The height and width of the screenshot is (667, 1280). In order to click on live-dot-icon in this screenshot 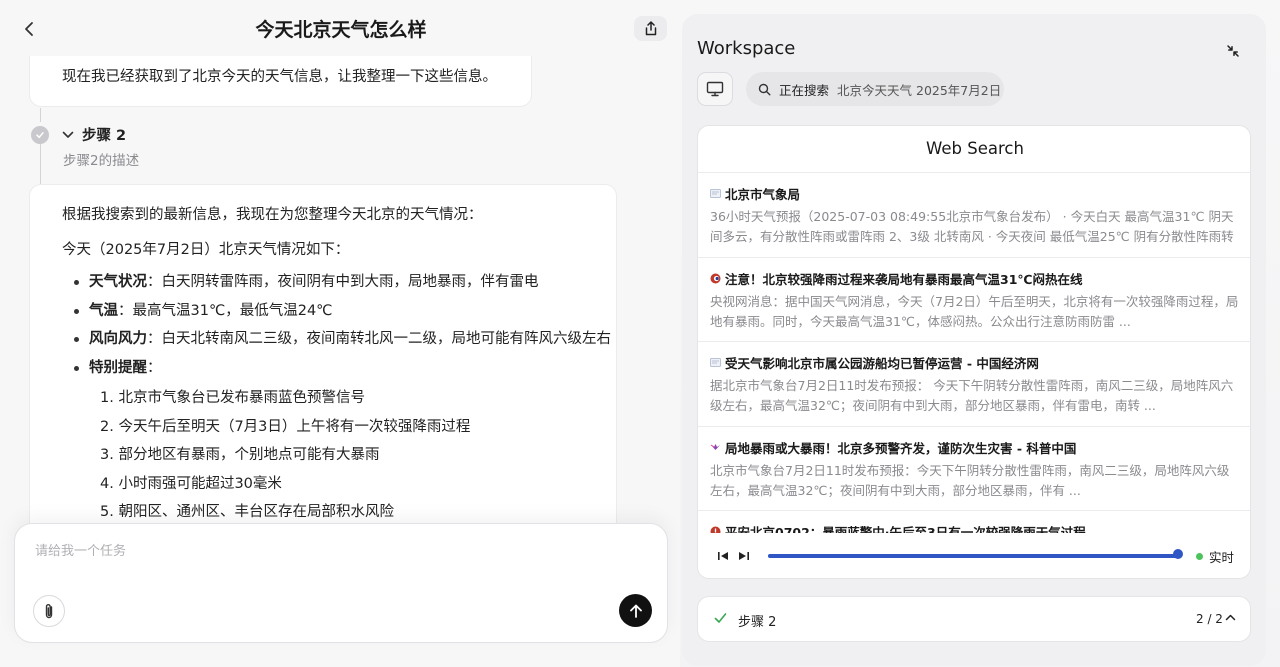, I will do `click(1199, 556)`.